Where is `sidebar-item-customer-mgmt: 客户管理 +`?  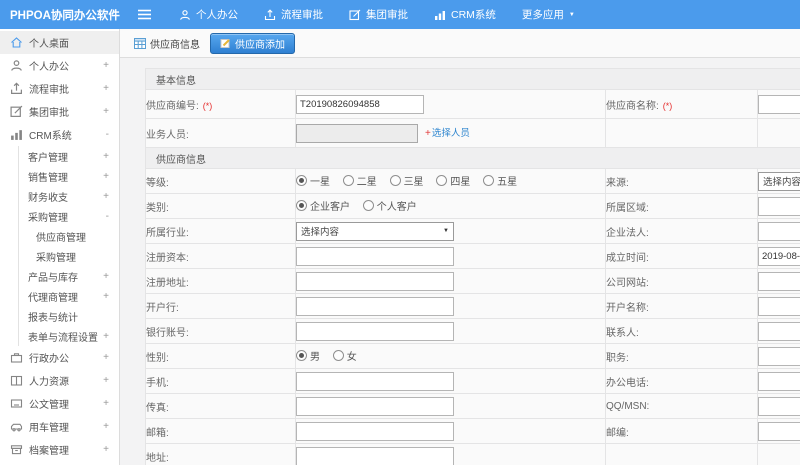
sidebar-item-customer-mgmt: 客户管理 + is located at coordinates (59, 156).